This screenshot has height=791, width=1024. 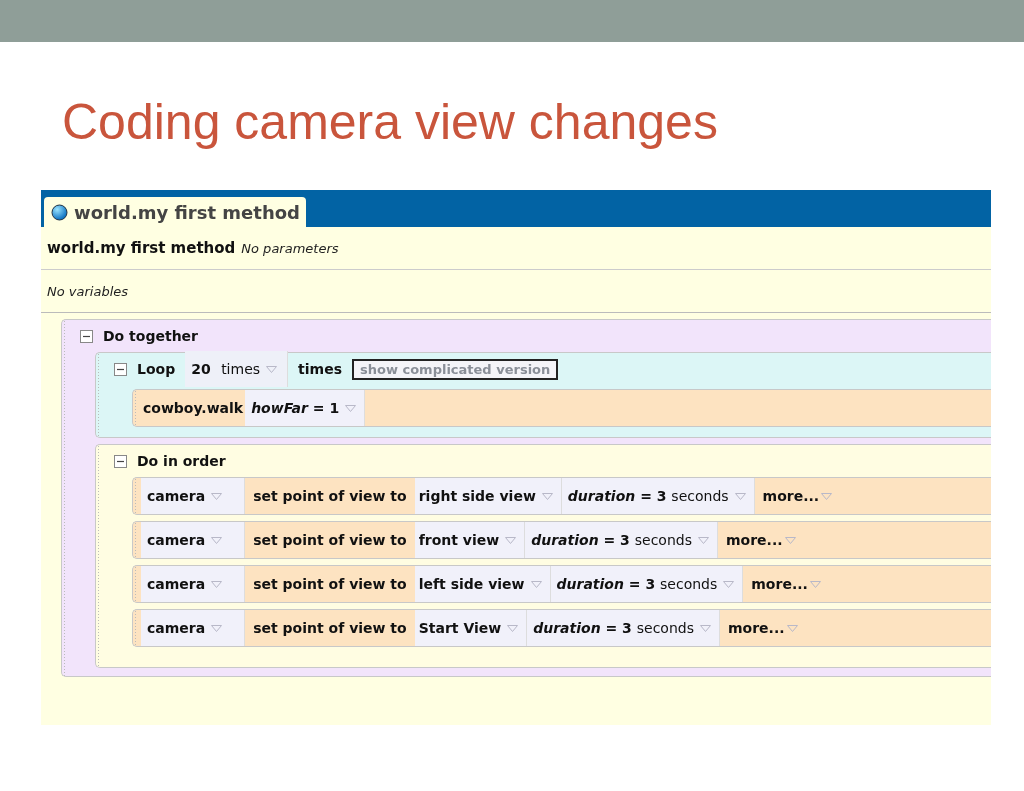 What do you see at coordinates (181, 461) in the screenshot?
I see `block-label: Do in order` at bounding box center [181, 461].